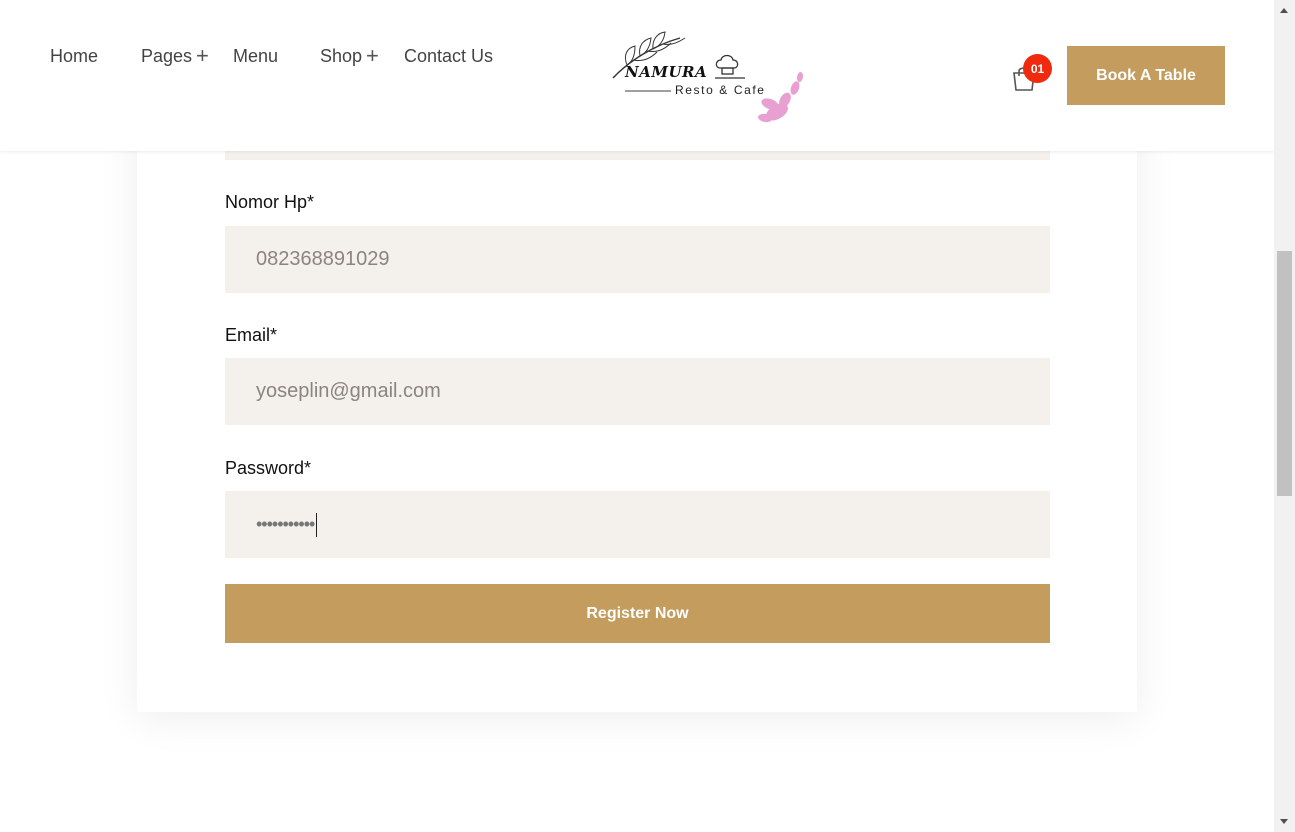 The width and height of the screenshot is (1295, 832). I want to click on scrollbar-thumb, so click(1284, 373).